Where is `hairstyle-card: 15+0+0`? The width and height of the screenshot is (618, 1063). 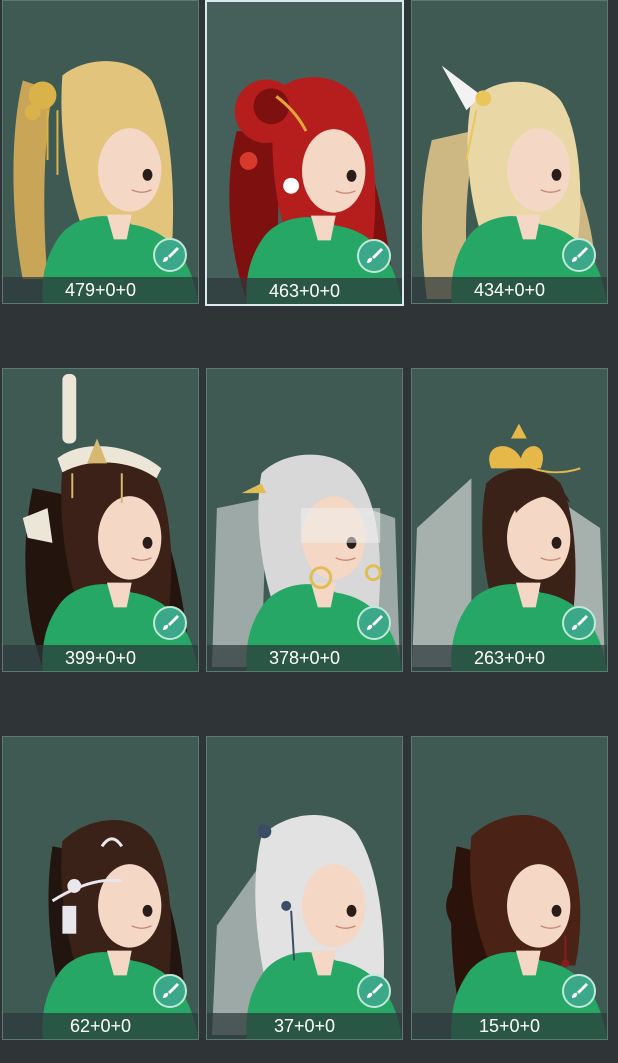 hairstyle-card: 15+0+0 is located at coordinates (509, 888).